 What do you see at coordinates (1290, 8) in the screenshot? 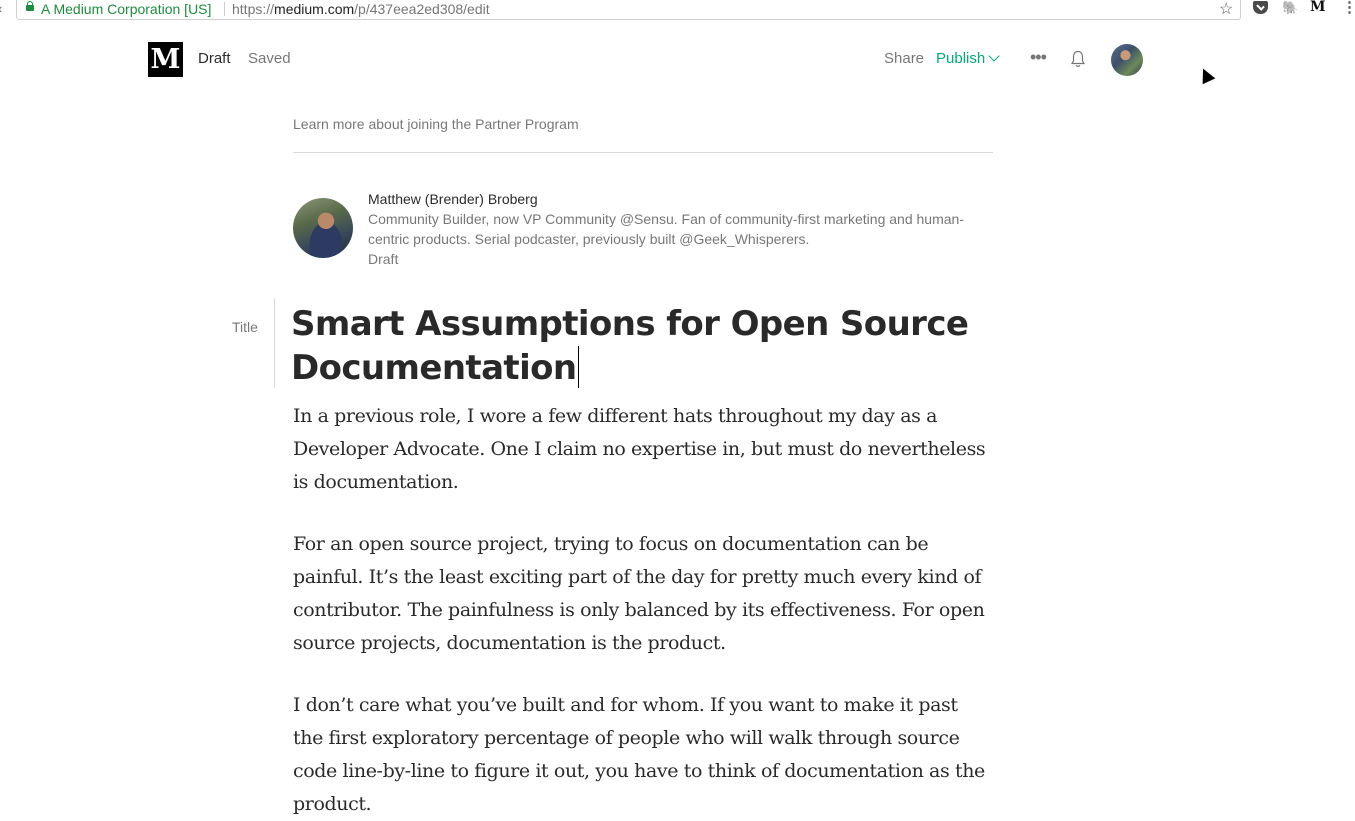
I see `evernote-extension-icon: 🐘` at bounding box center [1290, 8].